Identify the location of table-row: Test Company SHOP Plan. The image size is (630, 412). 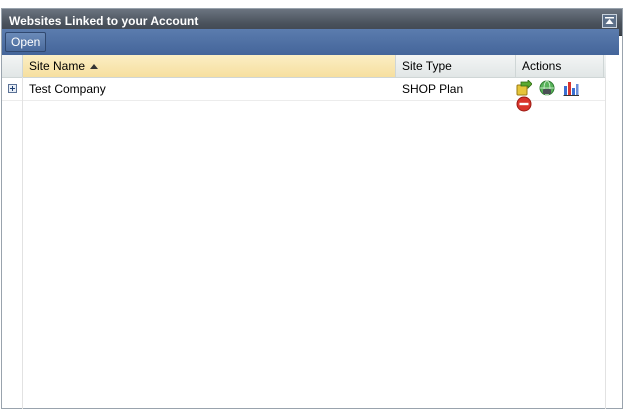
(304, 95).